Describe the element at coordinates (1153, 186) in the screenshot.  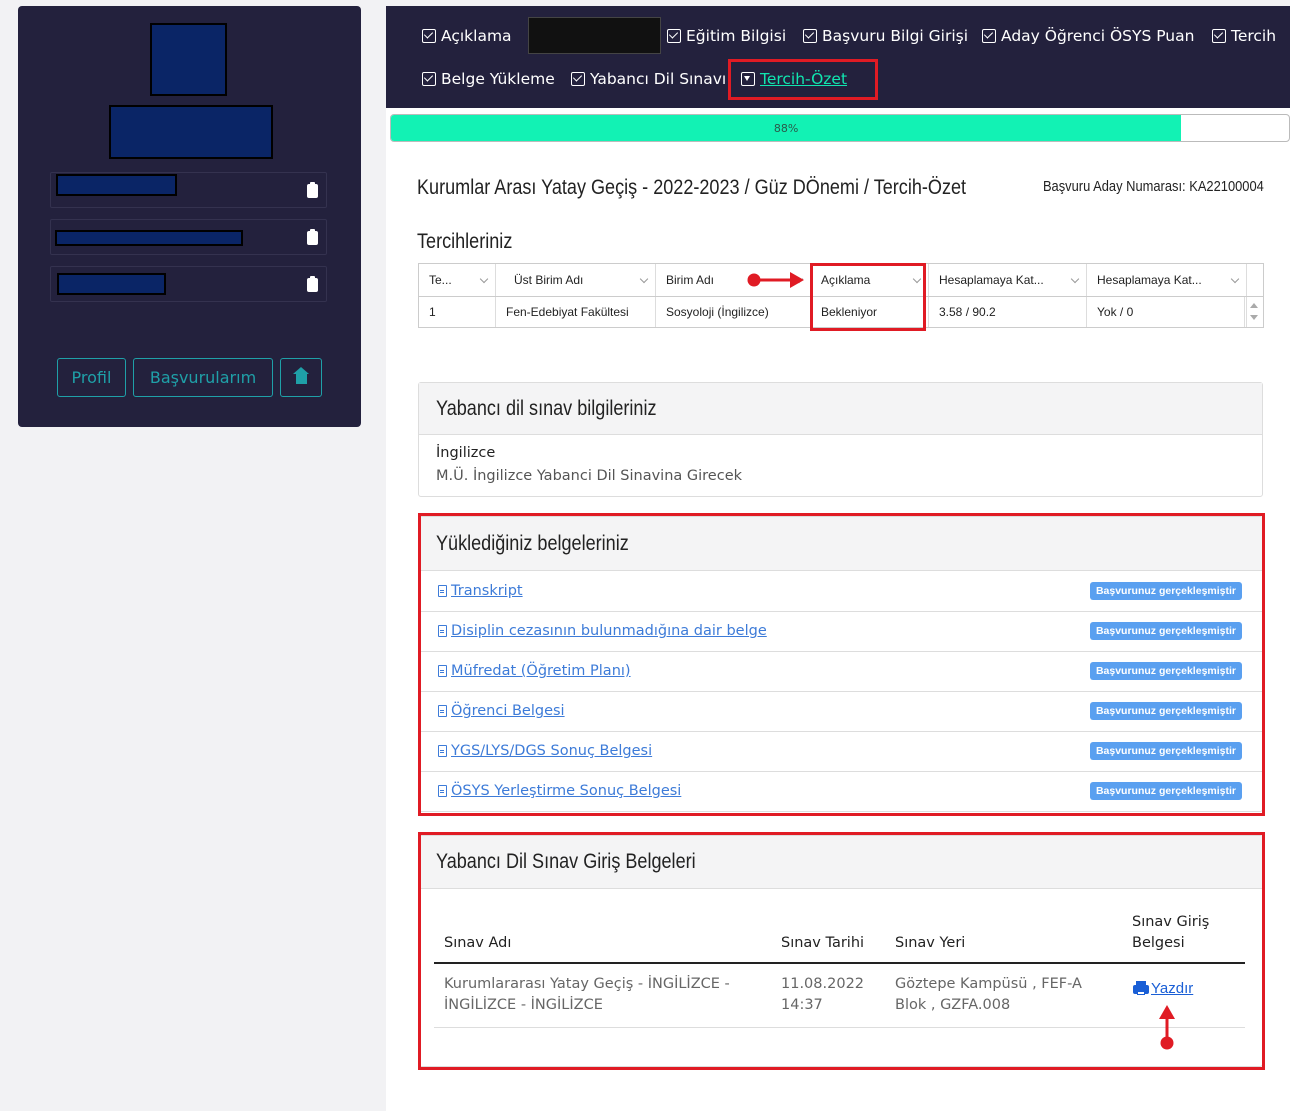
I see `applicant-number: Başvuru Aday Numarası: KA22100004` at that location.